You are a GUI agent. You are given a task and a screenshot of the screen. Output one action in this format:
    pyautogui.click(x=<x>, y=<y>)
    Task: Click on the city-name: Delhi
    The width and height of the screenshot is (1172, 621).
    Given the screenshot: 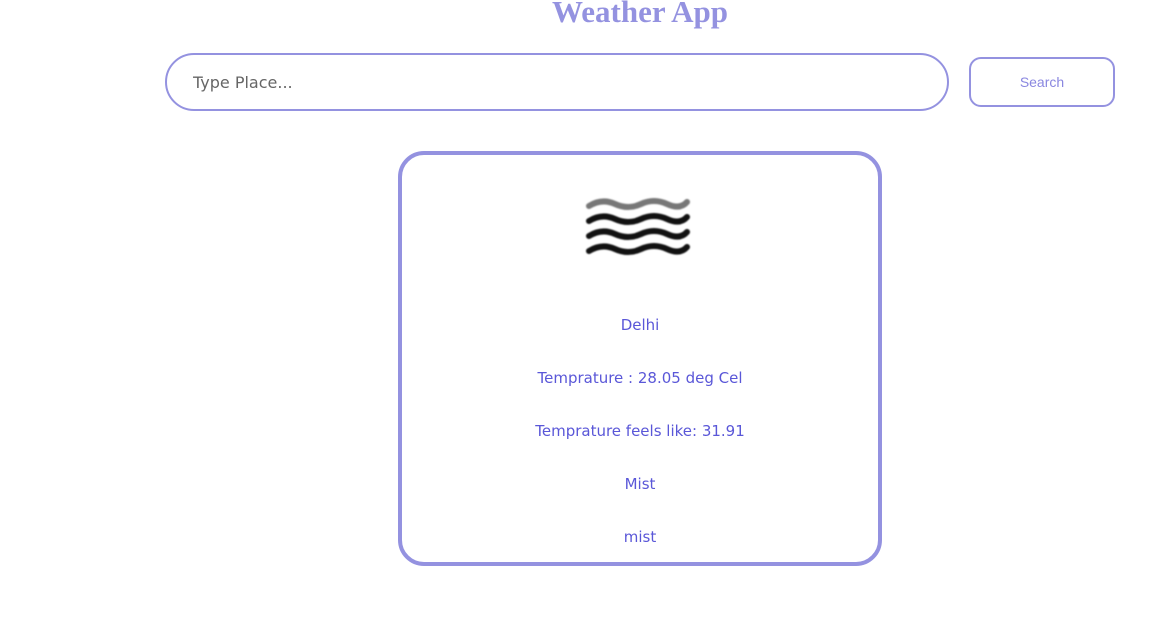 What is the action you would take?
    pyautogui.click(x=640, y=325)
    